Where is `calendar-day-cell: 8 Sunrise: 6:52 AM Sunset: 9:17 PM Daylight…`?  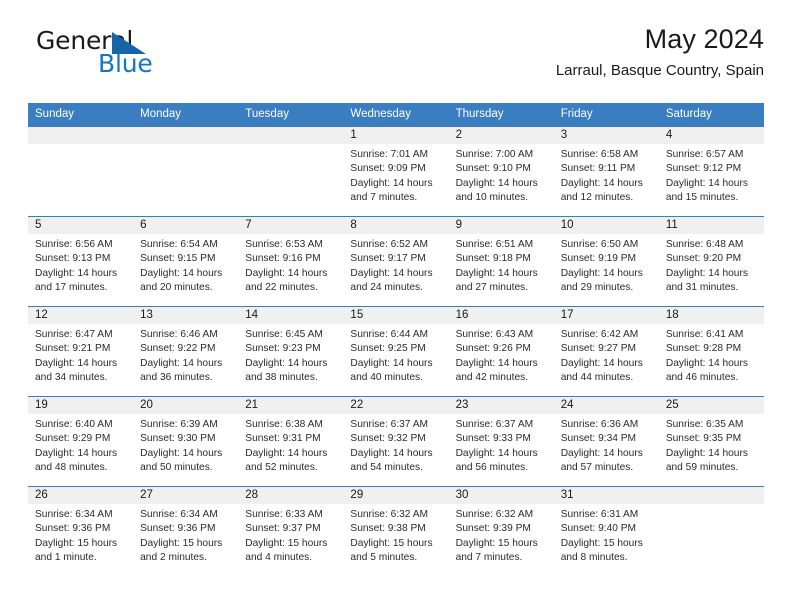 calendar-day-cell: 8 Sunrise: 6:52 AM Sunset: 9:17 PM Daylight… is located at coordinates (396, 261).